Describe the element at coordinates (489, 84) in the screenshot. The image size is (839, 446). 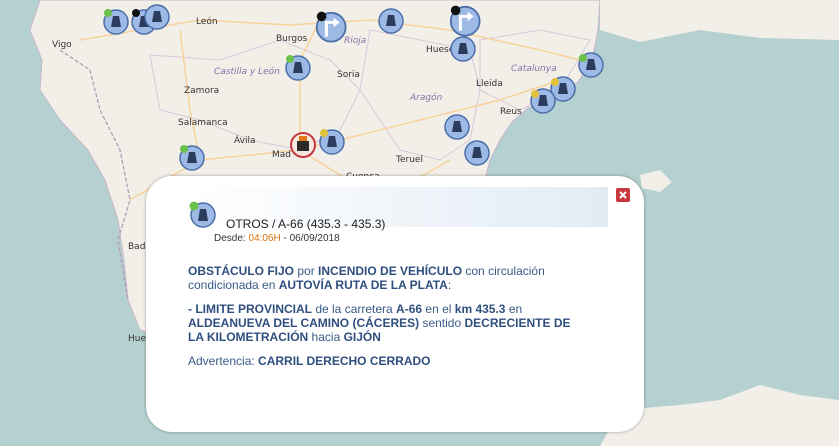
I see `city-label-lleida: Lleida` at that location.